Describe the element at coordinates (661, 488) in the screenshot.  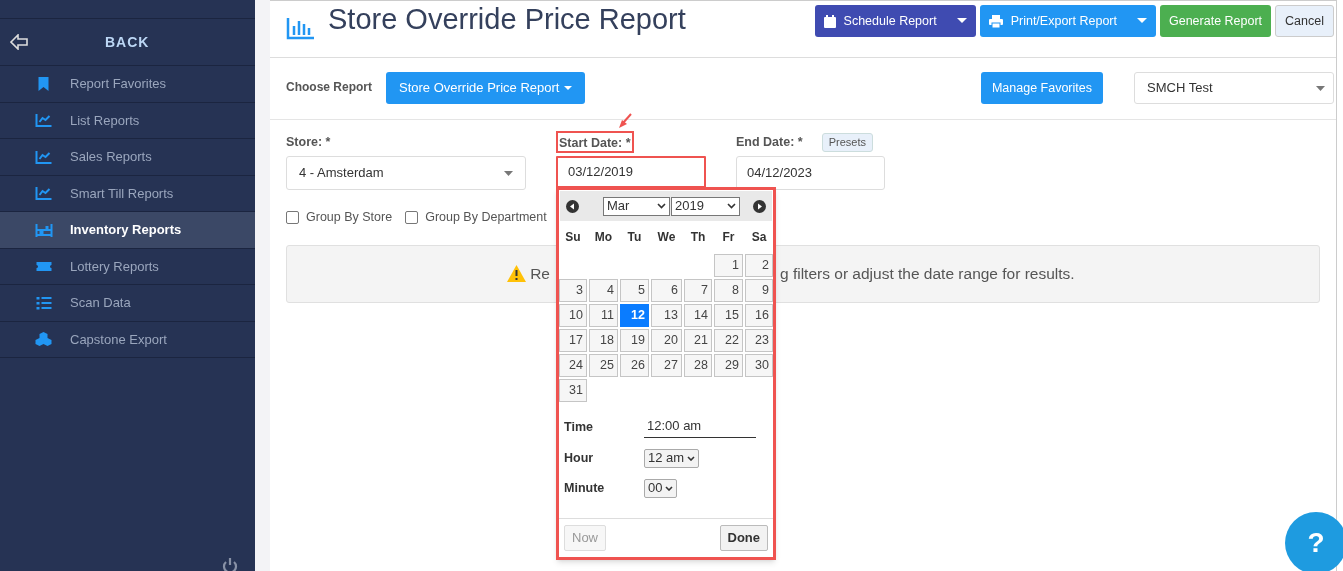
I see `minute-select: 00` at that location.